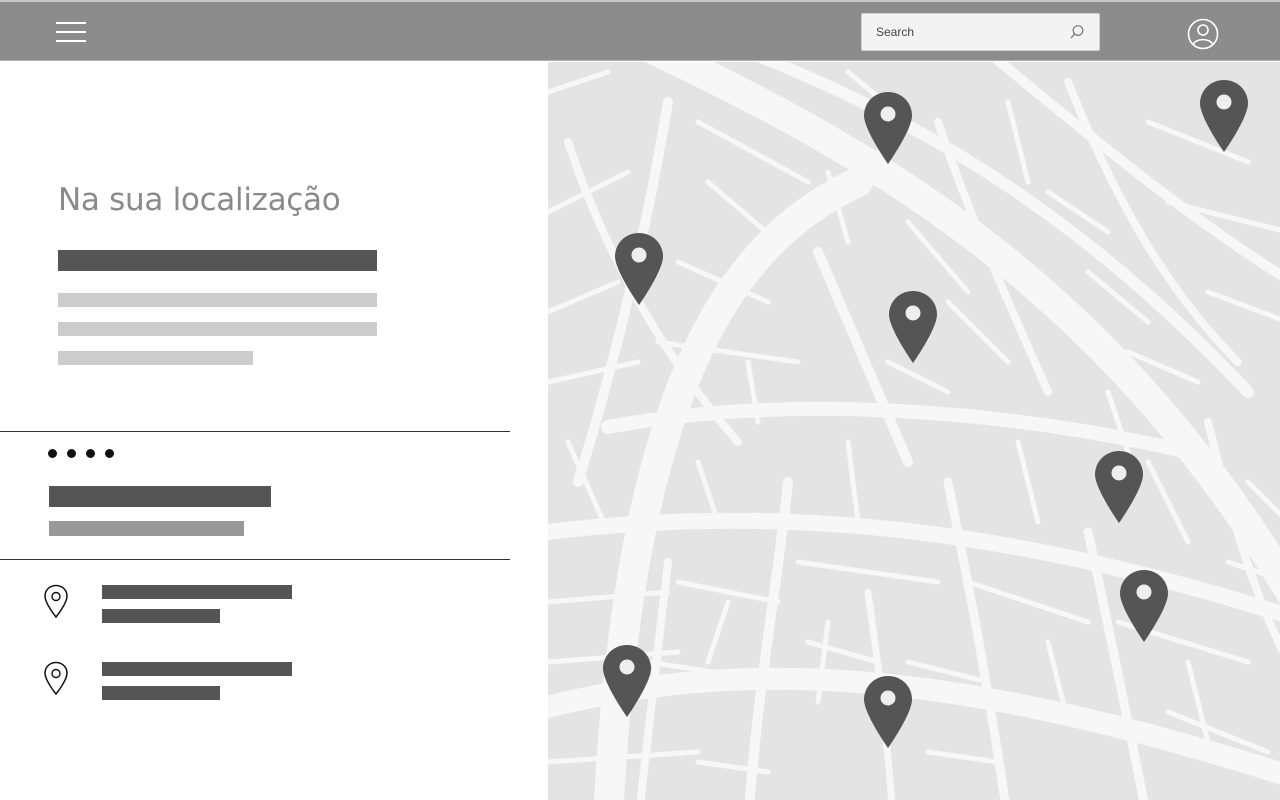  Describe the element at coordinates (640, 30) in the screenshot. I see `top-bar` at that location.